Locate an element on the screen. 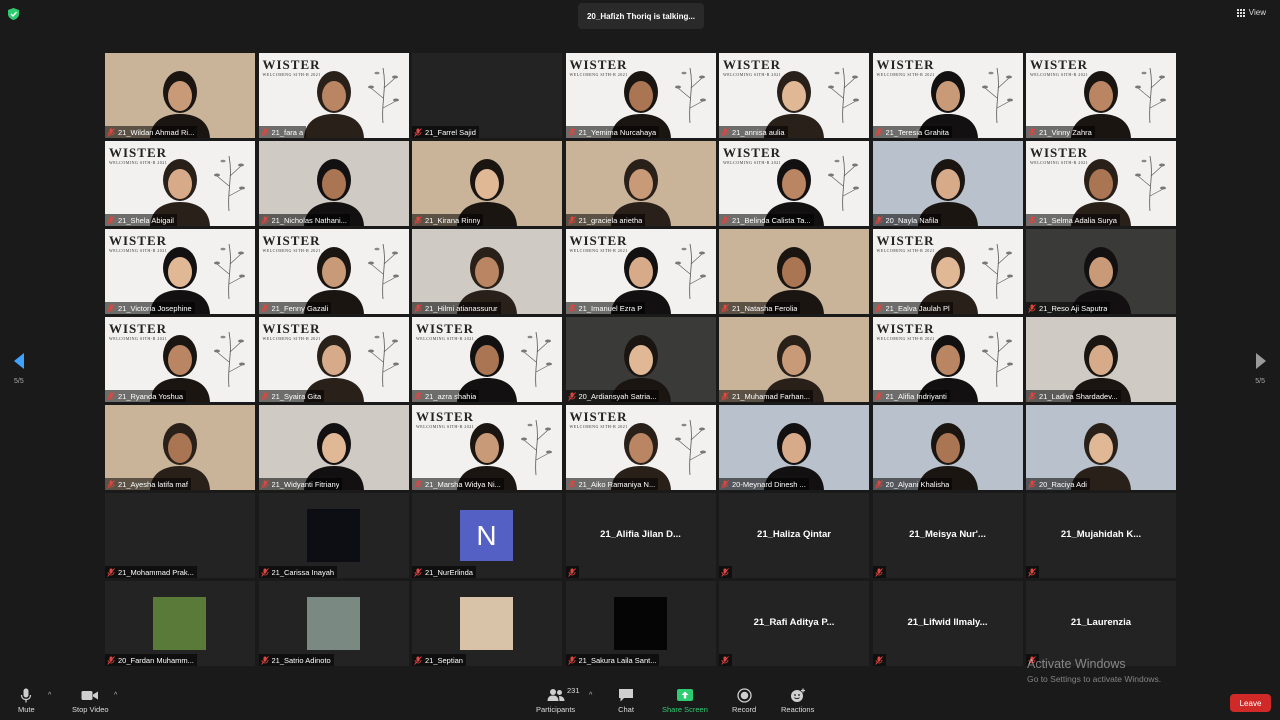 The image size is (1280, 720). participant-name-bar: 21_Vinny Zahra is located at coordinates (1060, 132).